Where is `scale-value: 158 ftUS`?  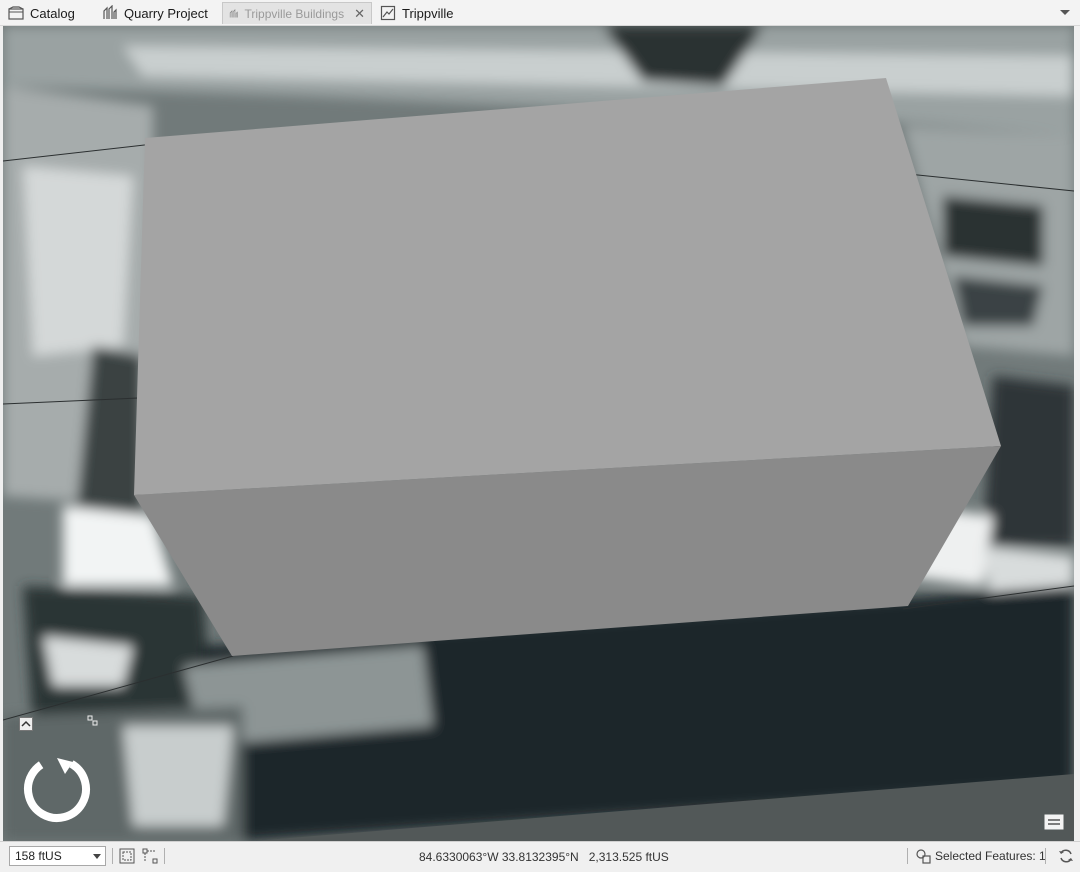 scale-value: 158 ftUS is located at coordinates (38, 856).